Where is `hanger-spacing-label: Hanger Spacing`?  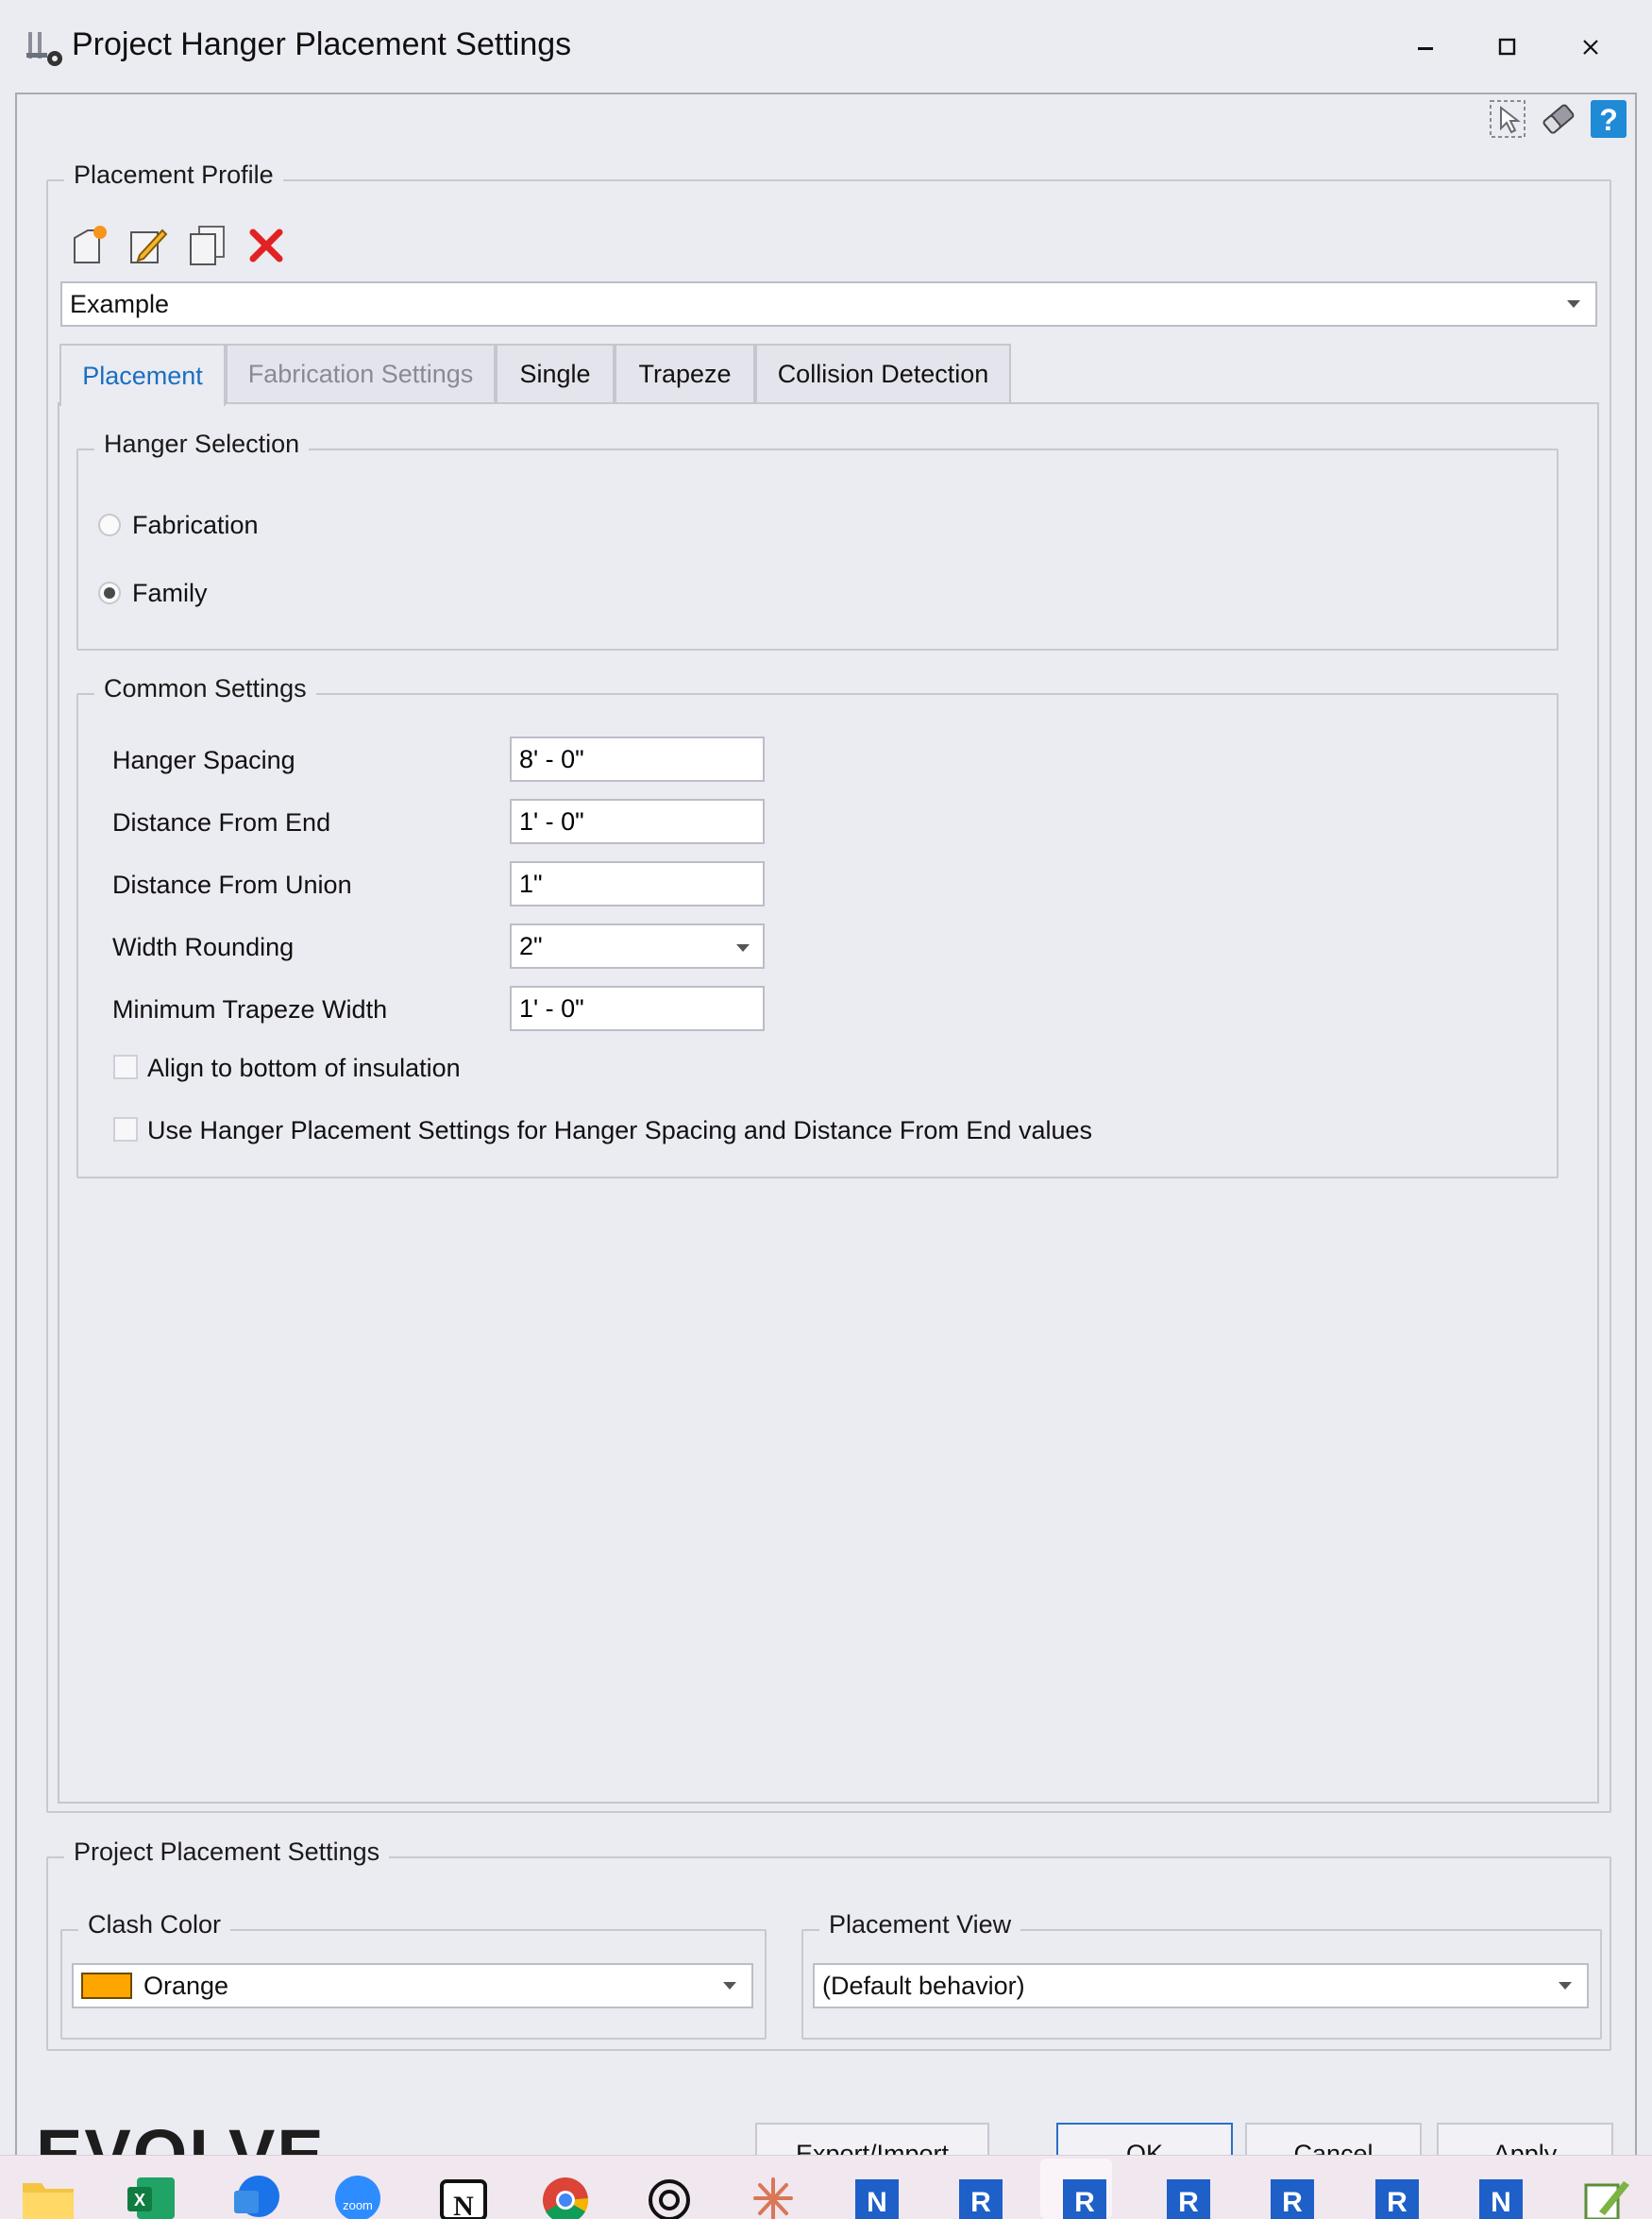 hanger-spacing-label: Hanger Spacing is located at coordinates (203, 760).